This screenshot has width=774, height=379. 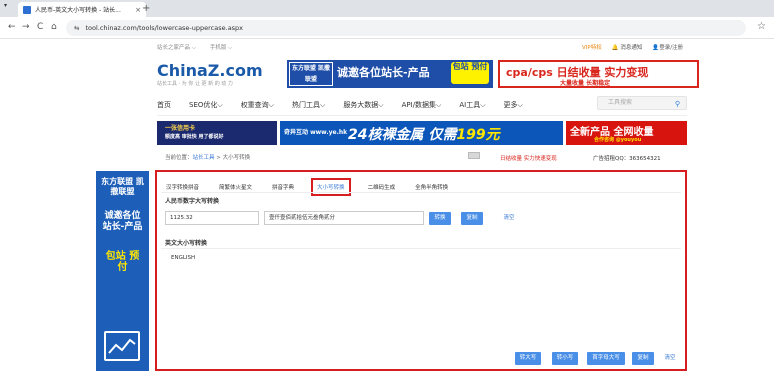 I want to click on to-upper-button: 转大写, so click(x=528, y=358).